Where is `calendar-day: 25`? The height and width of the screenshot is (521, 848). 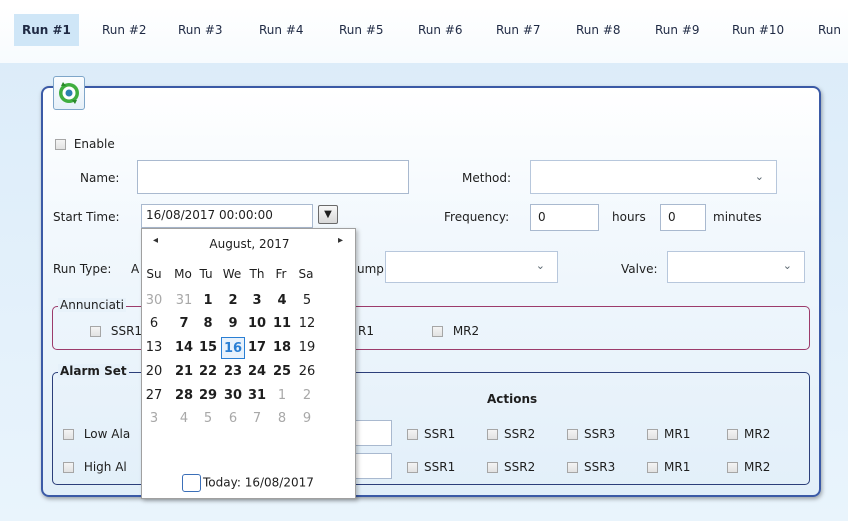
calendar-day: 25 is located at coordinates (282, 372).